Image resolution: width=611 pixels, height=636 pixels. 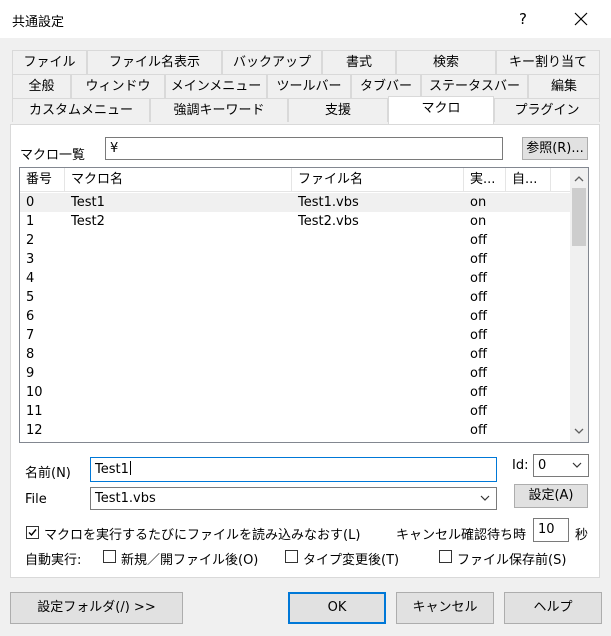 What do you see at coordinates (34, 411) in the screenshot?
I see `row-number: 11` at bounding box center [34, 411].